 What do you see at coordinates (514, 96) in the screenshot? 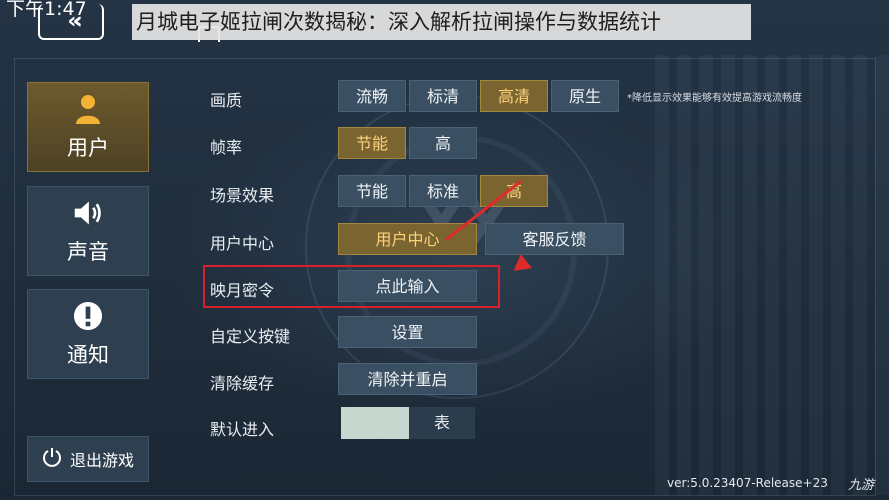
I see `quality-option-hd: 高清` at bounding box center [514, 96].